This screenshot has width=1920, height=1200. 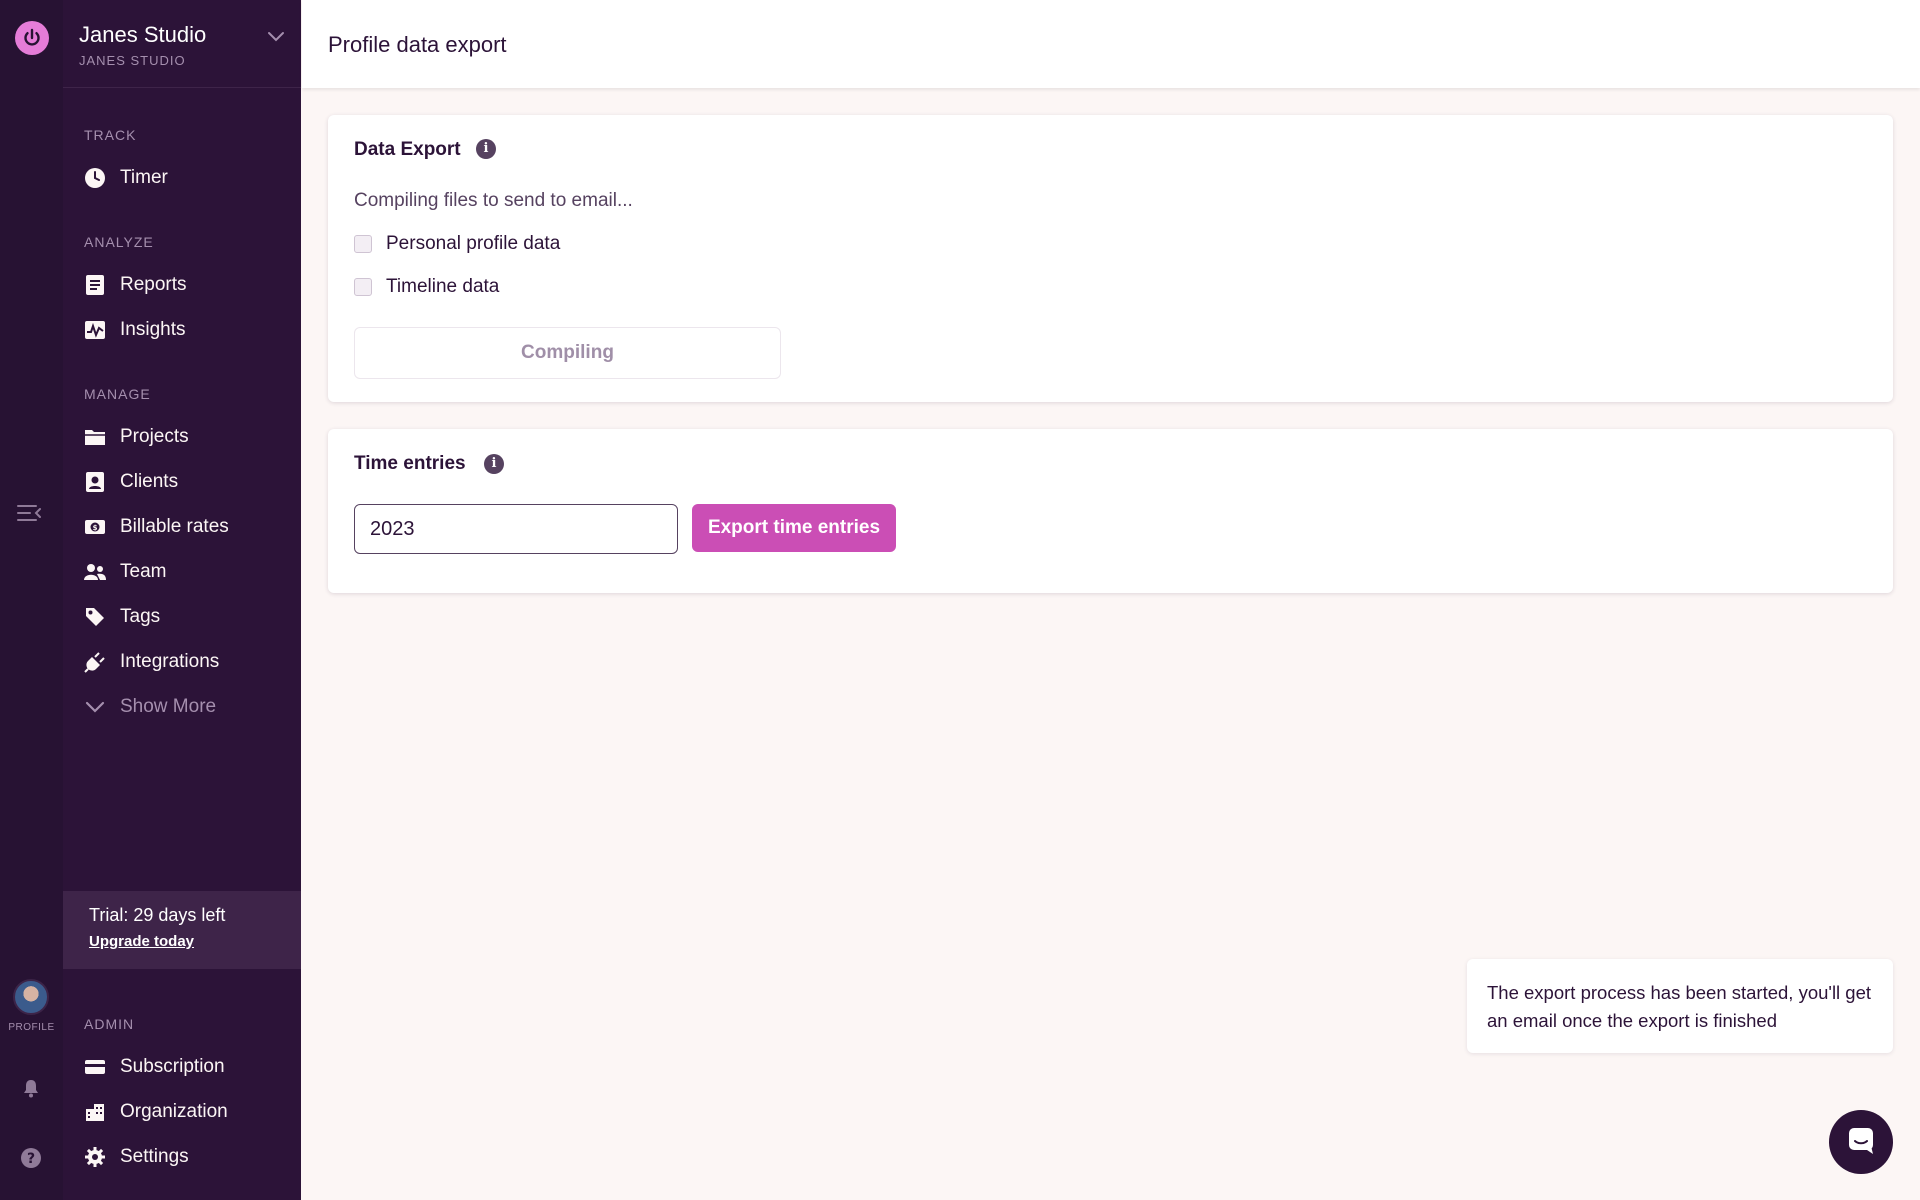 I want to click on export-time-entries-button: Export time entries, so click(x=794, y=528).